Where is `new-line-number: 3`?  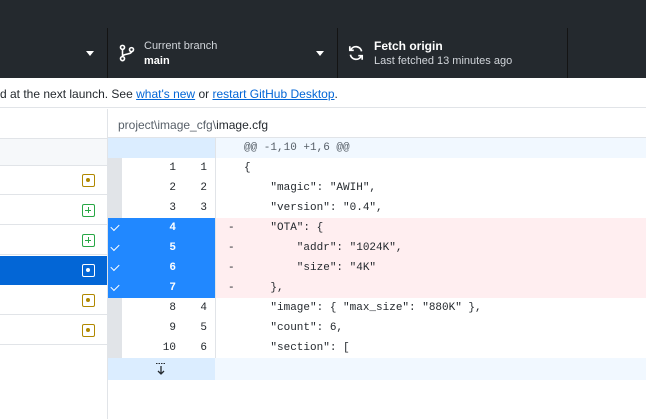 new-line-number: 3 is located at coordinates (203, 208).